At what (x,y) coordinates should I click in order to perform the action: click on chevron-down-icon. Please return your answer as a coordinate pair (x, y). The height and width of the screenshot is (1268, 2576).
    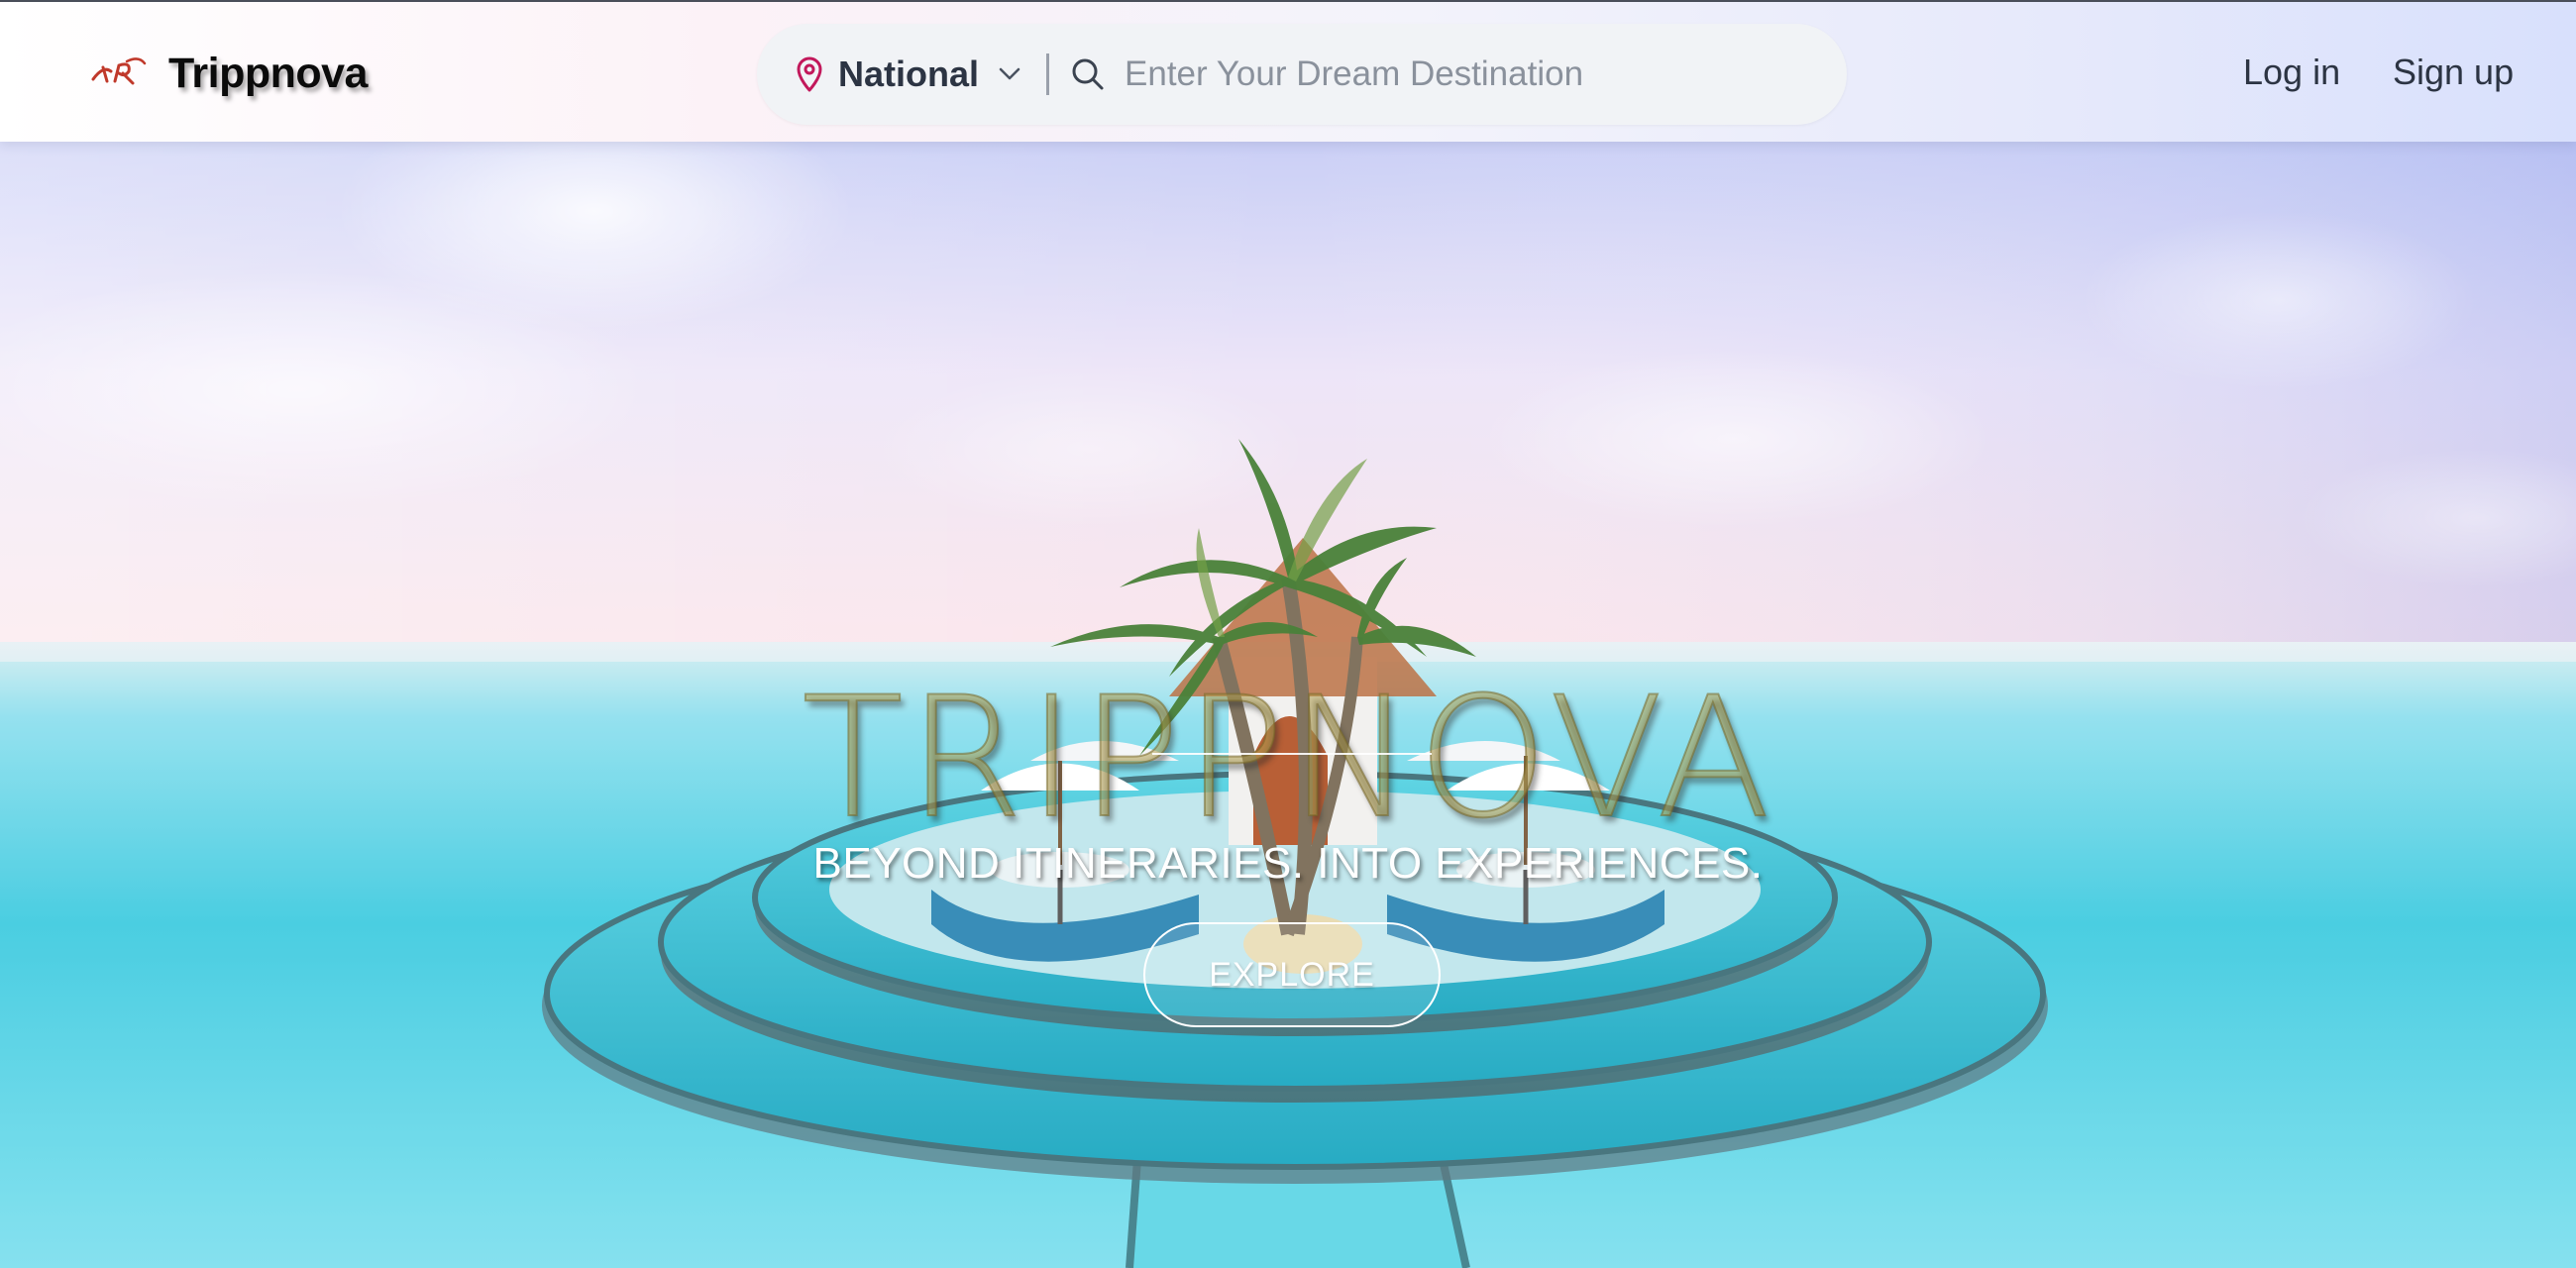
    Looking at the image, I should click on (1010, 73).